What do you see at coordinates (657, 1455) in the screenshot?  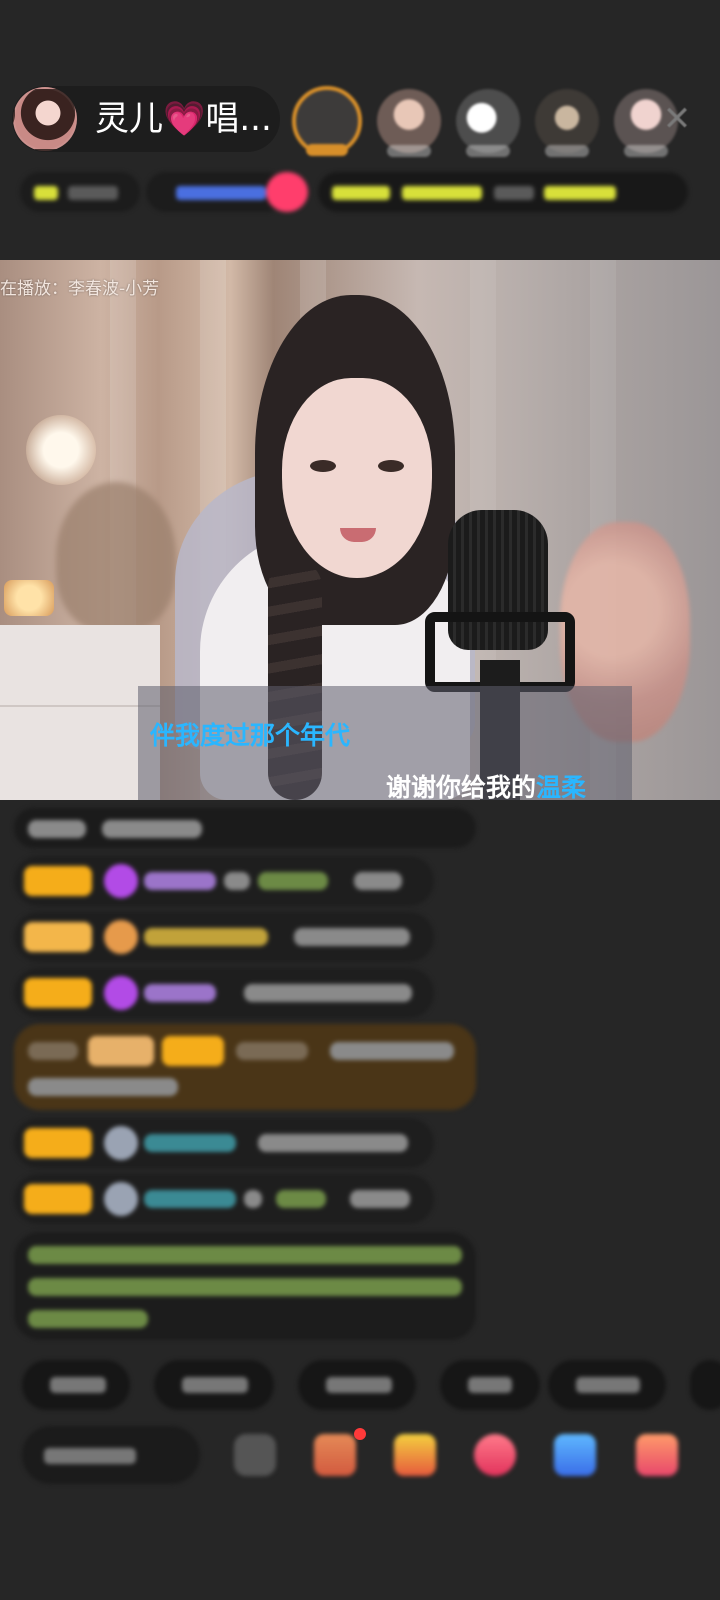 I see `more-gifts-icon` at bounding box center [657, 1455].